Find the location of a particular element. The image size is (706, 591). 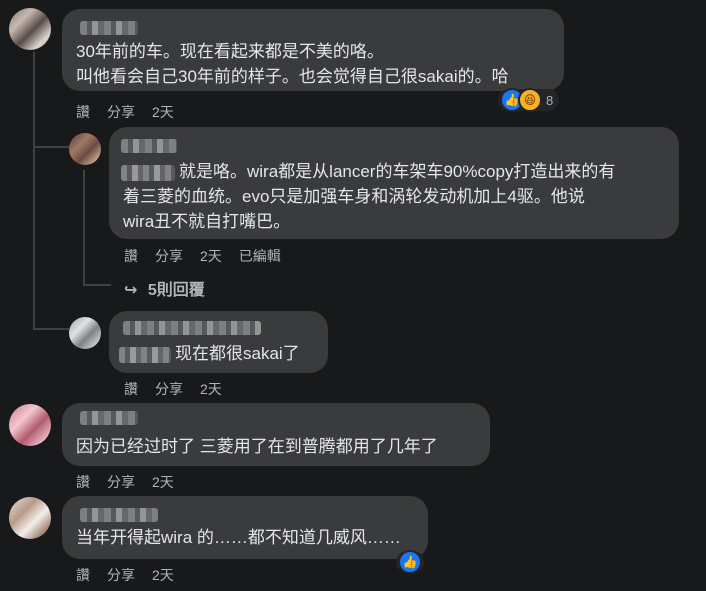

replies-count: 5則回覆 is located at coordinates (176, 290).